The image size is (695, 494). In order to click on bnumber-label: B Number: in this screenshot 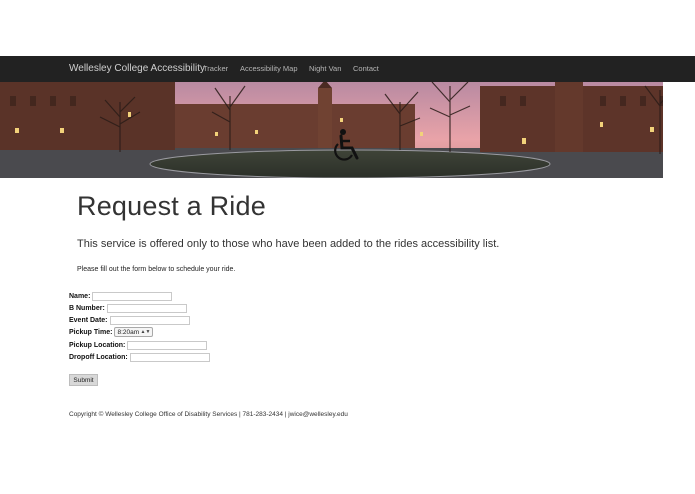, I will do `click(87, 308)`.